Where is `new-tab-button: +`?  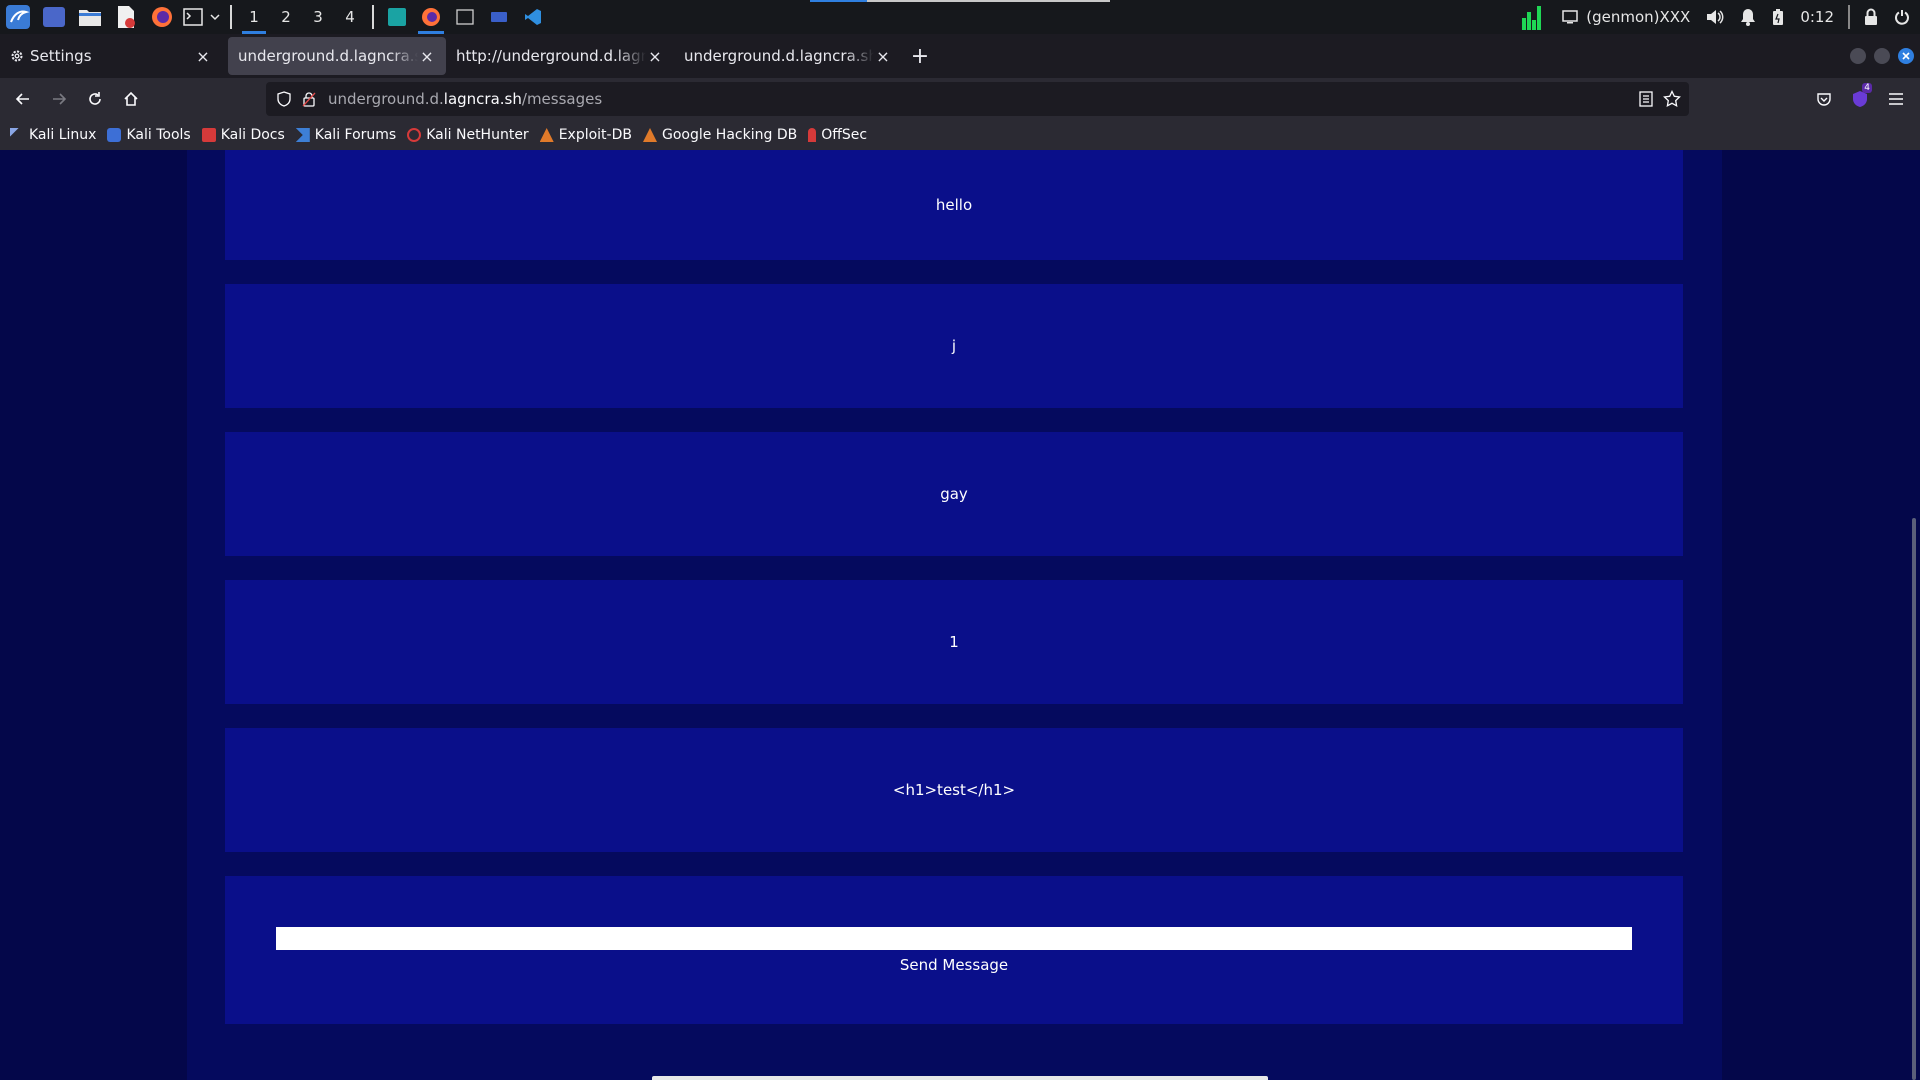
new-tab-button: + is located at coordinates (920, 56).